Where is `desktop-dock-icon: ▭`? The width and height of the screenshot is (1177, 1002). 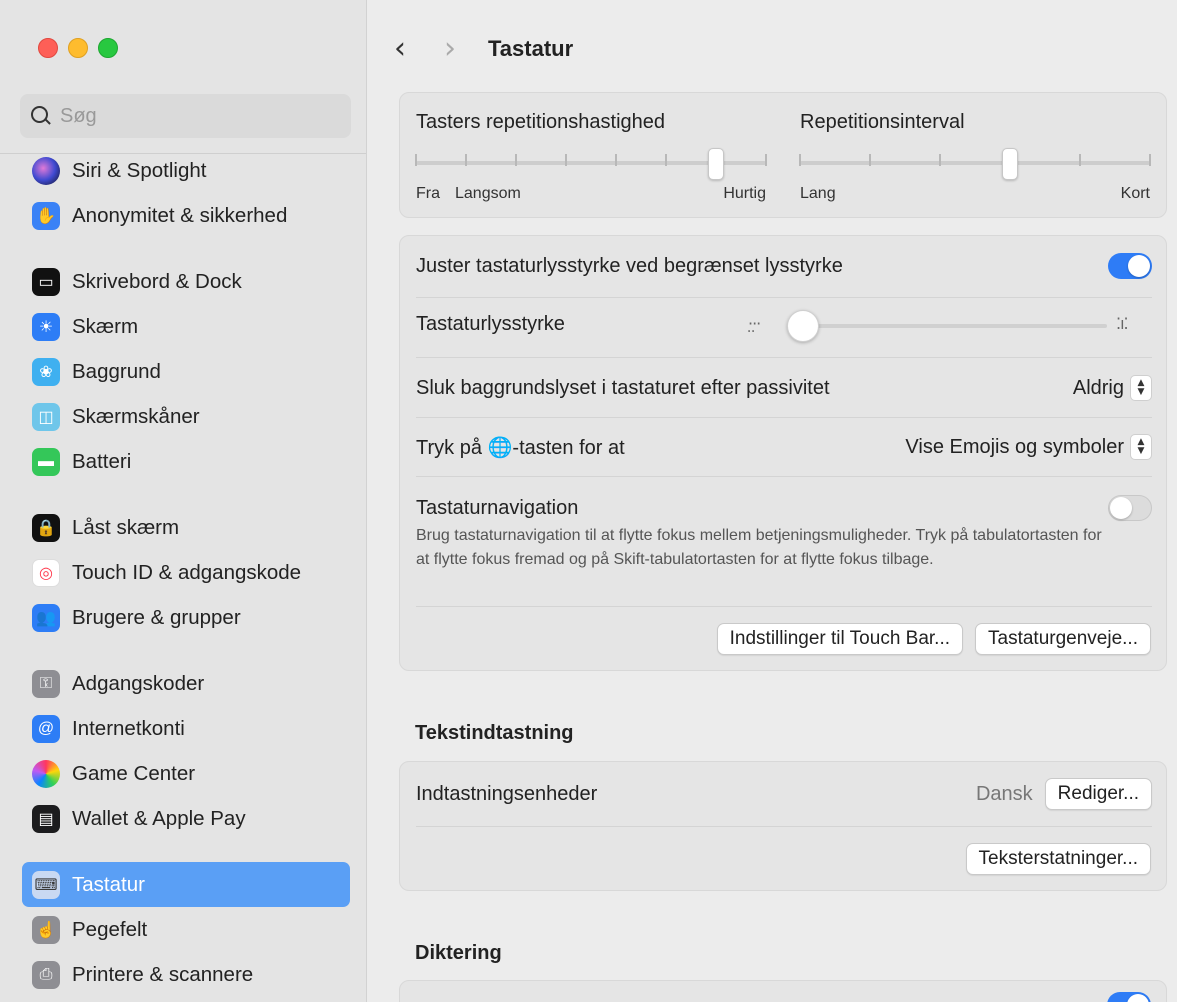 desktop-dock-icon: ▭ is located at coordinates (46, 281).